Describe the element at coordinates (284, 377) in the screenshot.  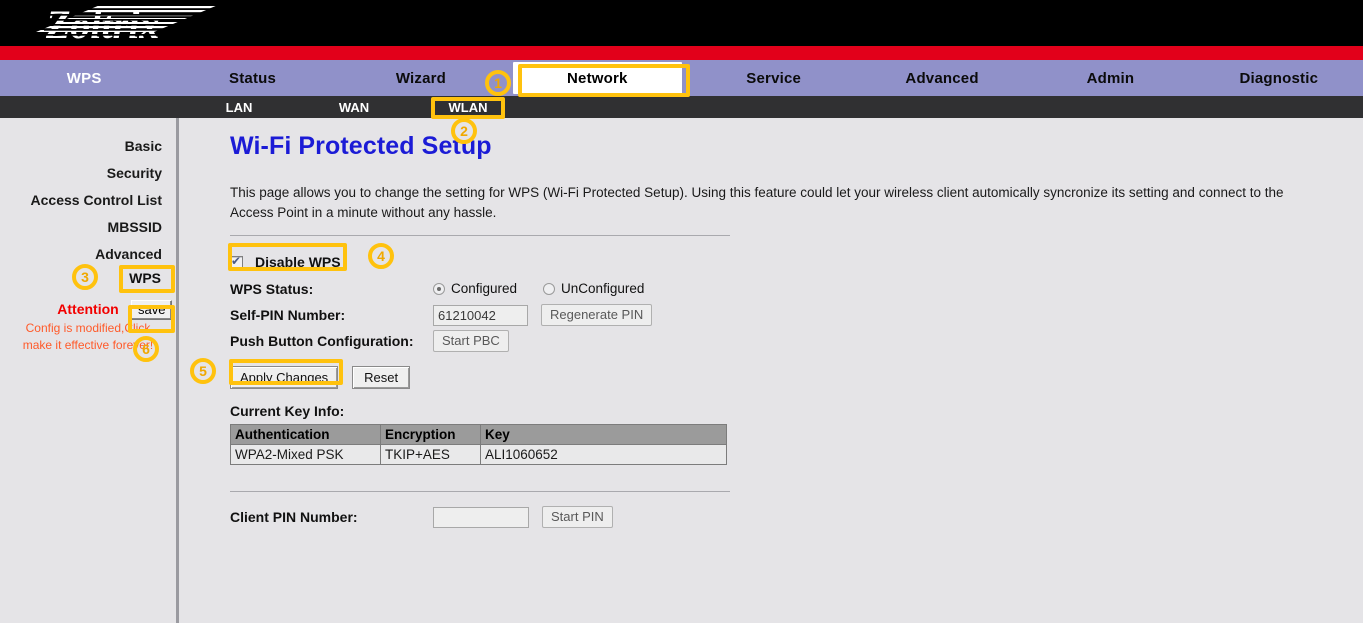
I see `apply-changes-button: Apply Changes` at that location.